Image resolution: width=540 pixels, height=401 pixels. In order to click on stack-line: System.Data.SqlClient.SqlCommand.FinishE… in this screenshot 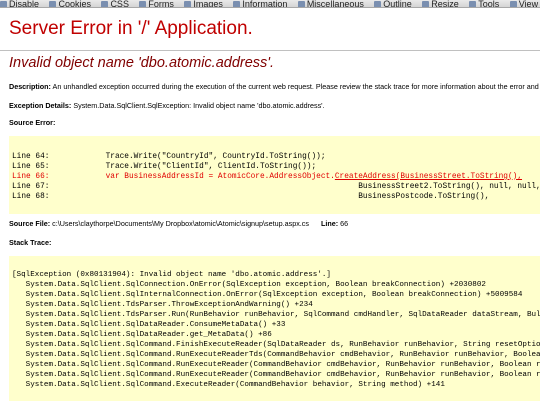, I will do `click(276, 345)`.